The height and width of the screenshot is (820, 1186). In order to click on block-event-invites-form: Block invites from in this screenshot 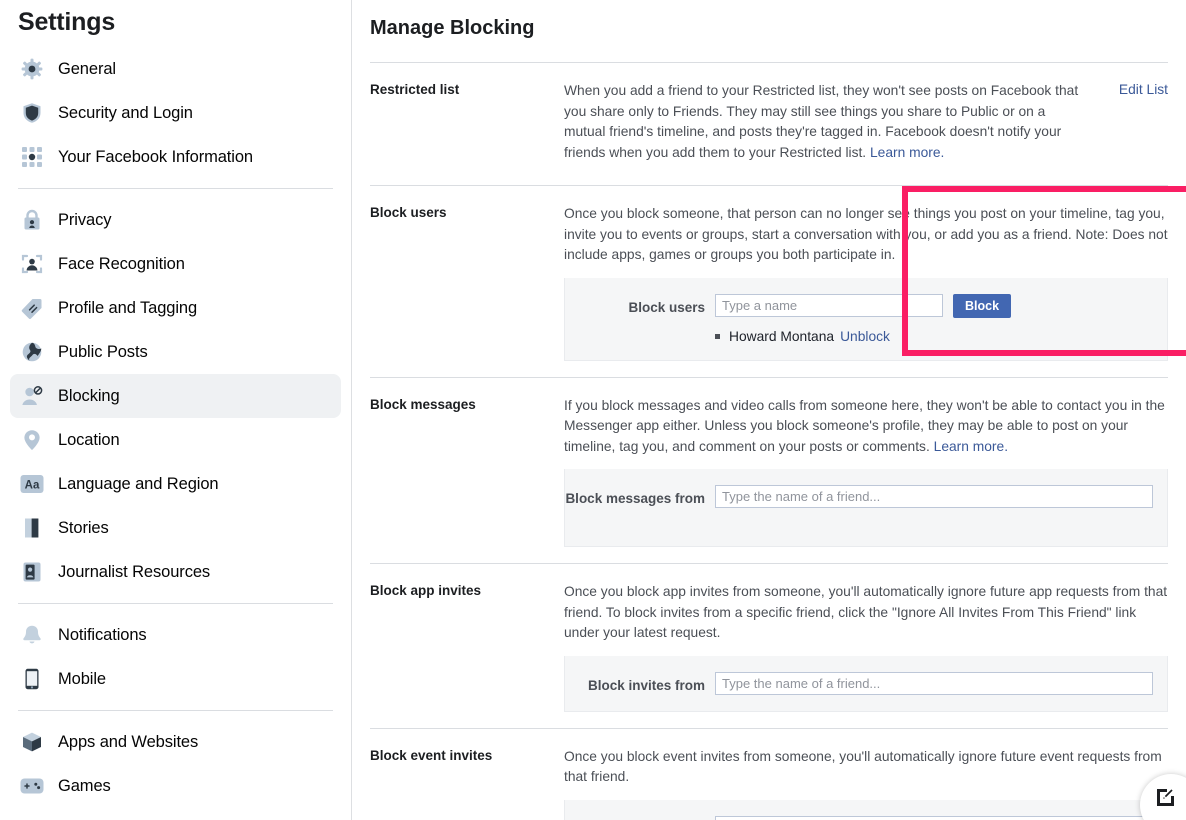, I will do `click(866, 809)`.